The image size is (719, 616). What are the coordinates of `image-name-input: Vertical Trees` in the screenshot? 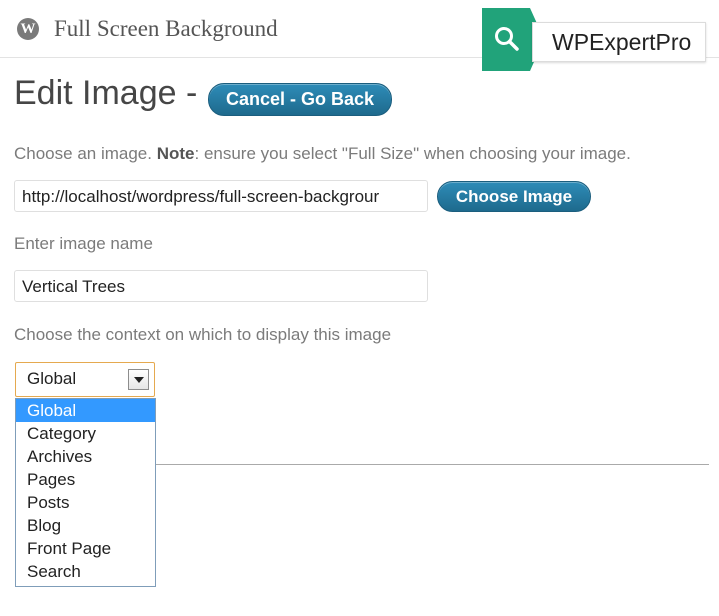 It's located at (221, 286).